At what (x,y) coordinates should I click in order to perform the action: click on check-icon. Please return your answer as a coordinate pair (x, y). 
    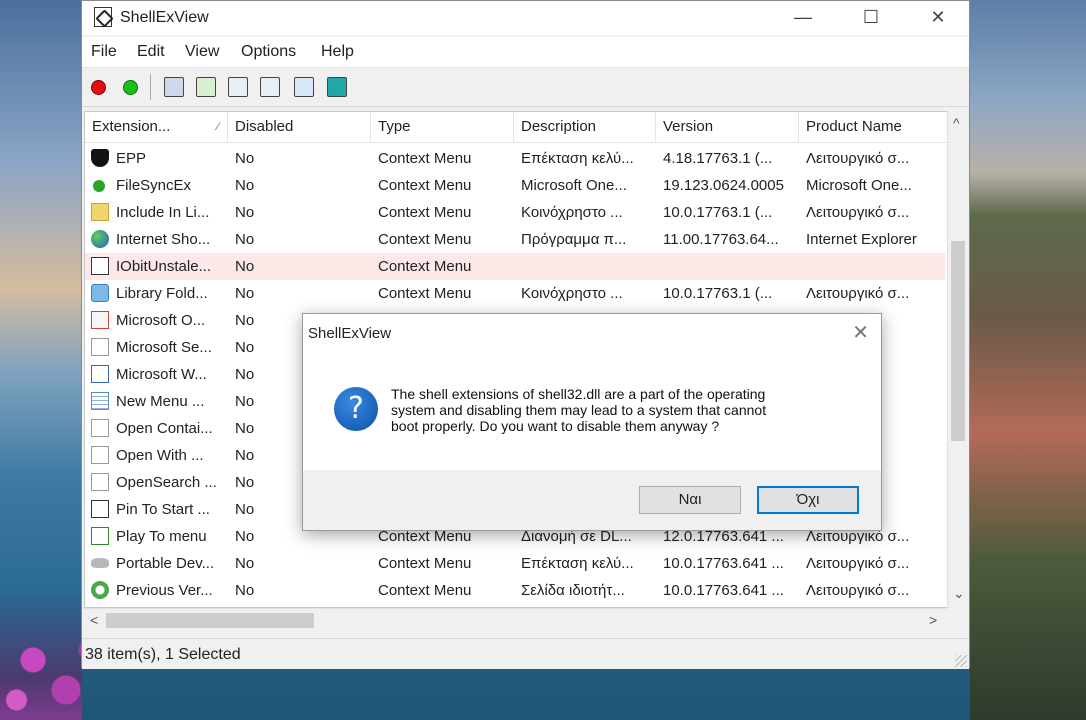
    Looking at the image, I should click on (99, 186).